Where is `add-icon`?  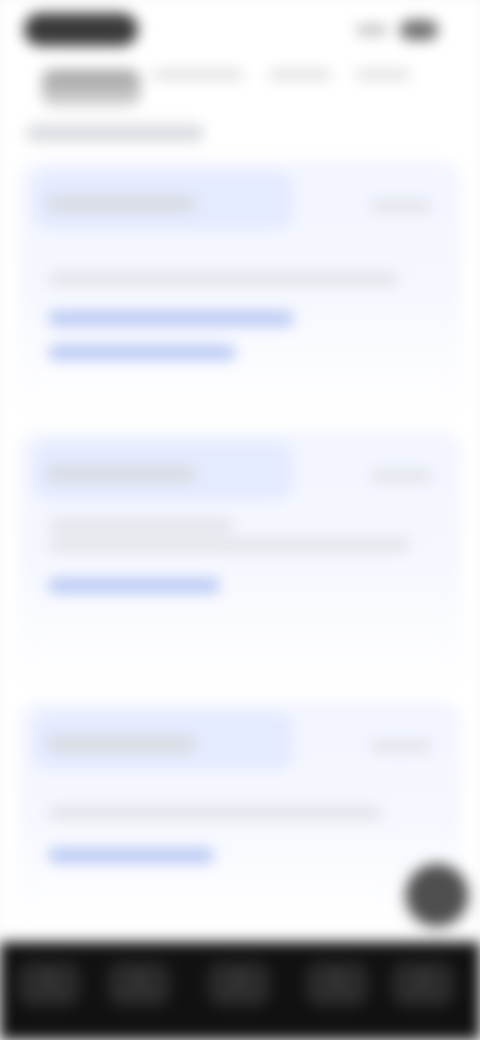 add-icon is located at coordinates (437, 895).